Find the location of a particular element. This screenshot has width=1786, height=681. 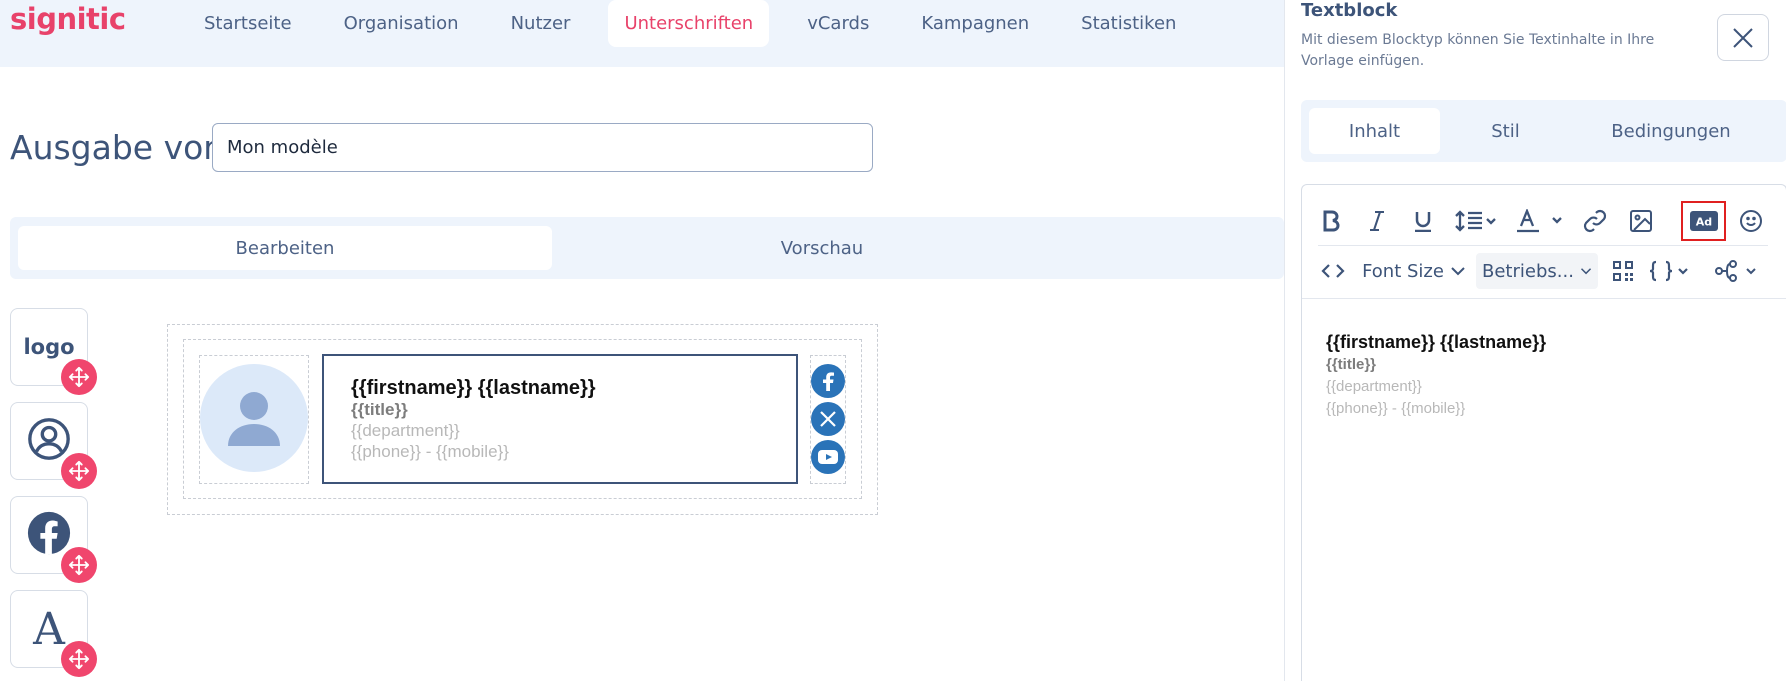

text-color-dropdown is located at coordinates (1541, 221).